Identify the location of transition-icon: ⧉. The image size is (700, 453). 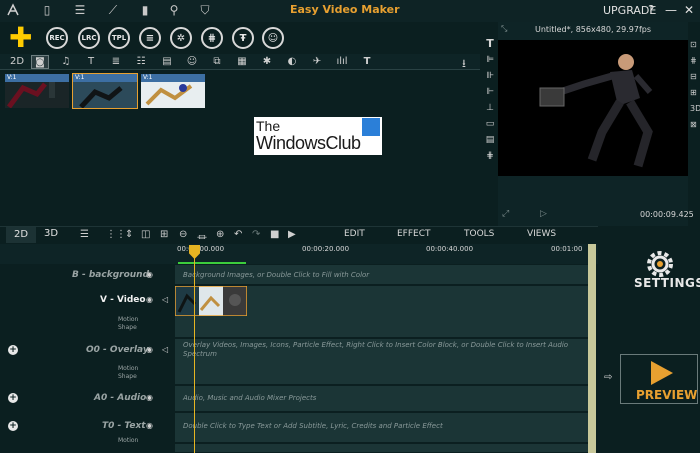
(217, 62).